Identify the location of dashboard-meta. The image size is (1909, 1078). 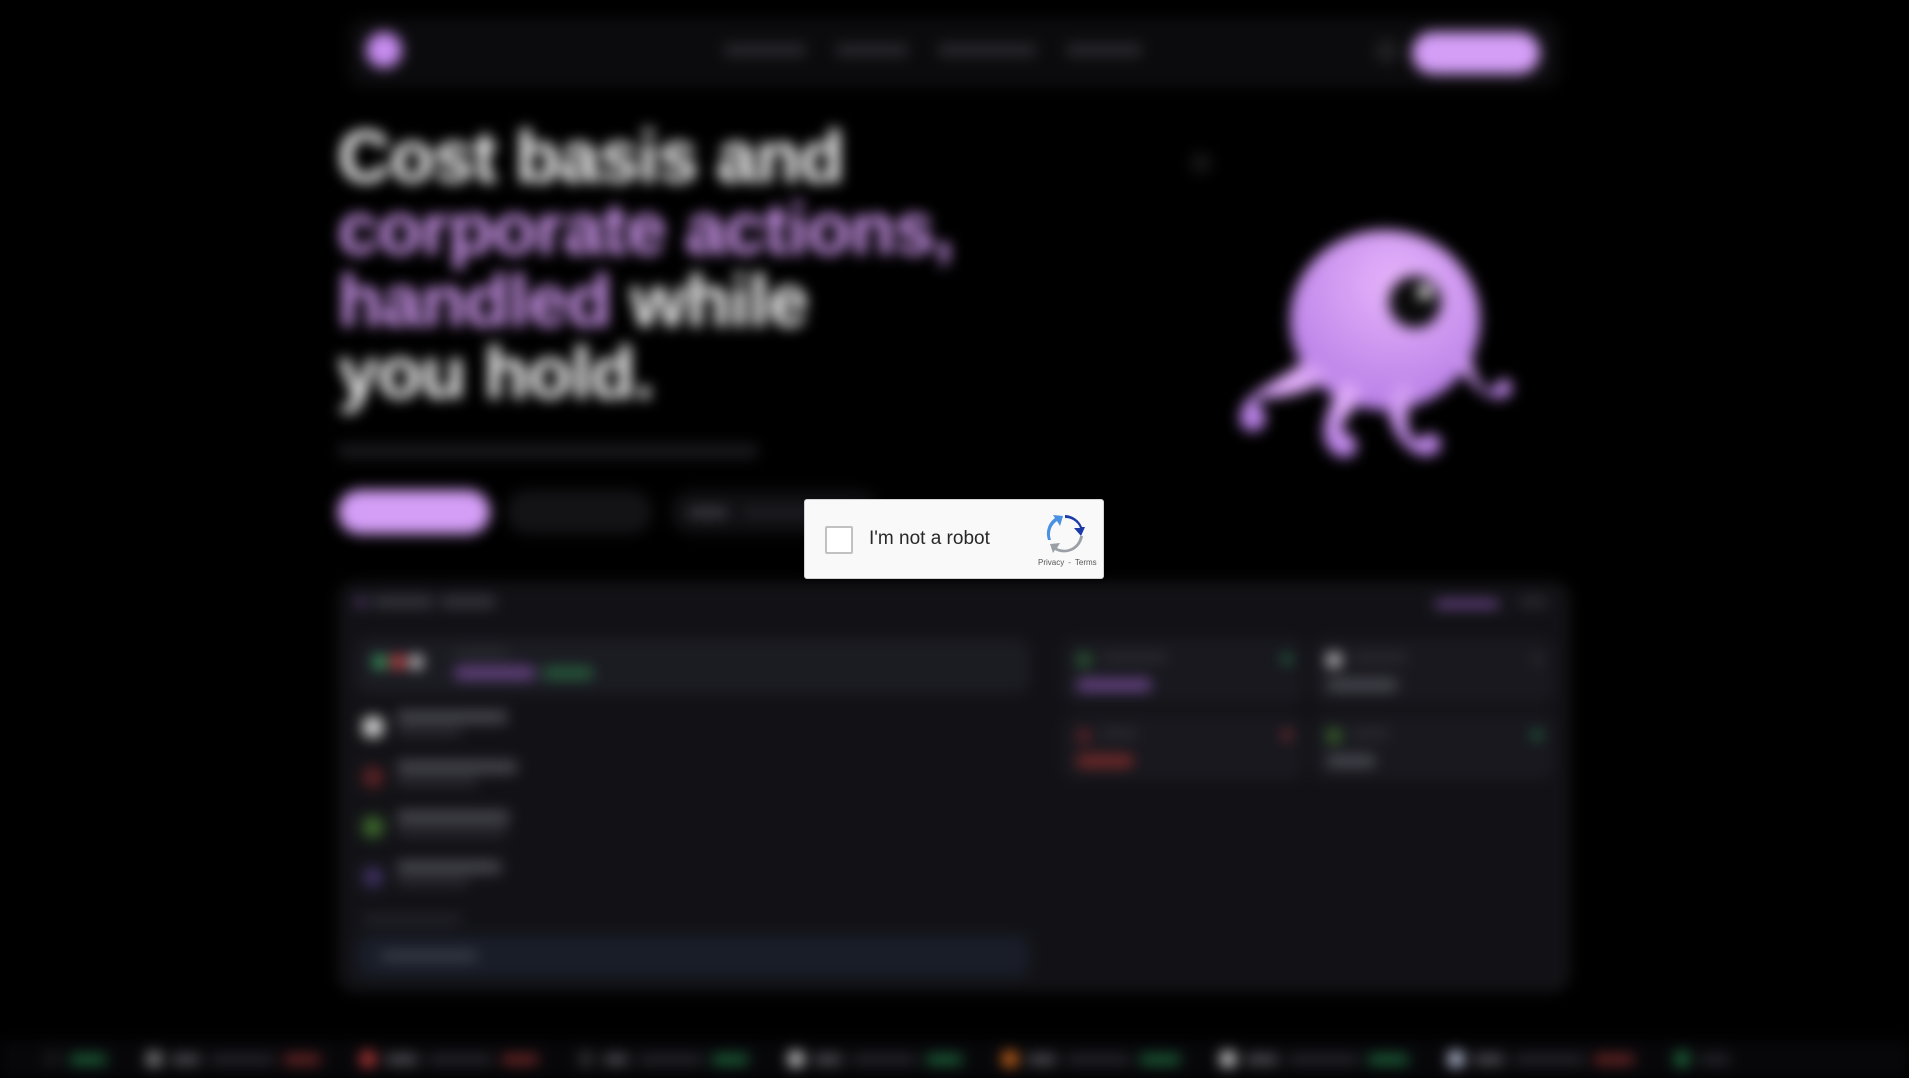
(1533, 602).